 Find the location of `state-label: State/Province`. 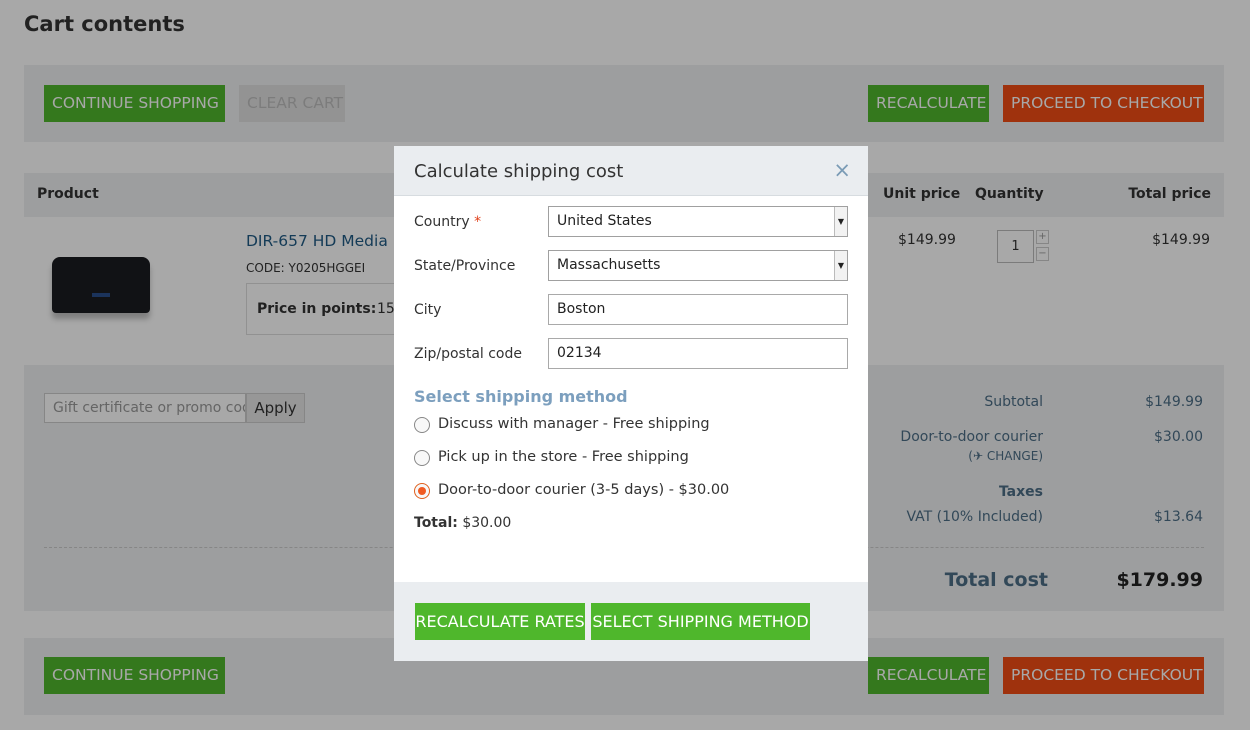

state-label: State/Province is located at coordinates (465, 266).